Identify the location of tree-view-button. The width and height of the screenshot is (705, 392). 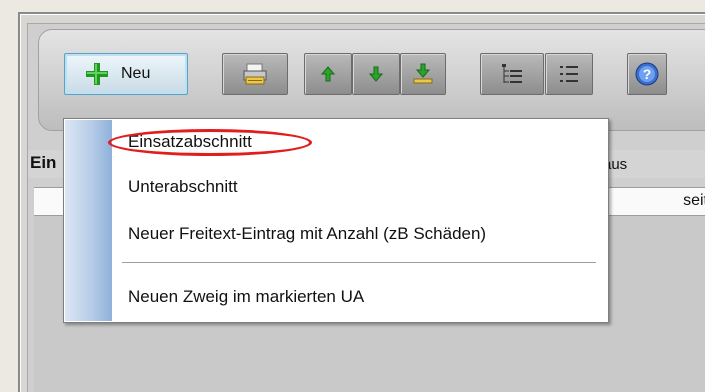
(512, 74).